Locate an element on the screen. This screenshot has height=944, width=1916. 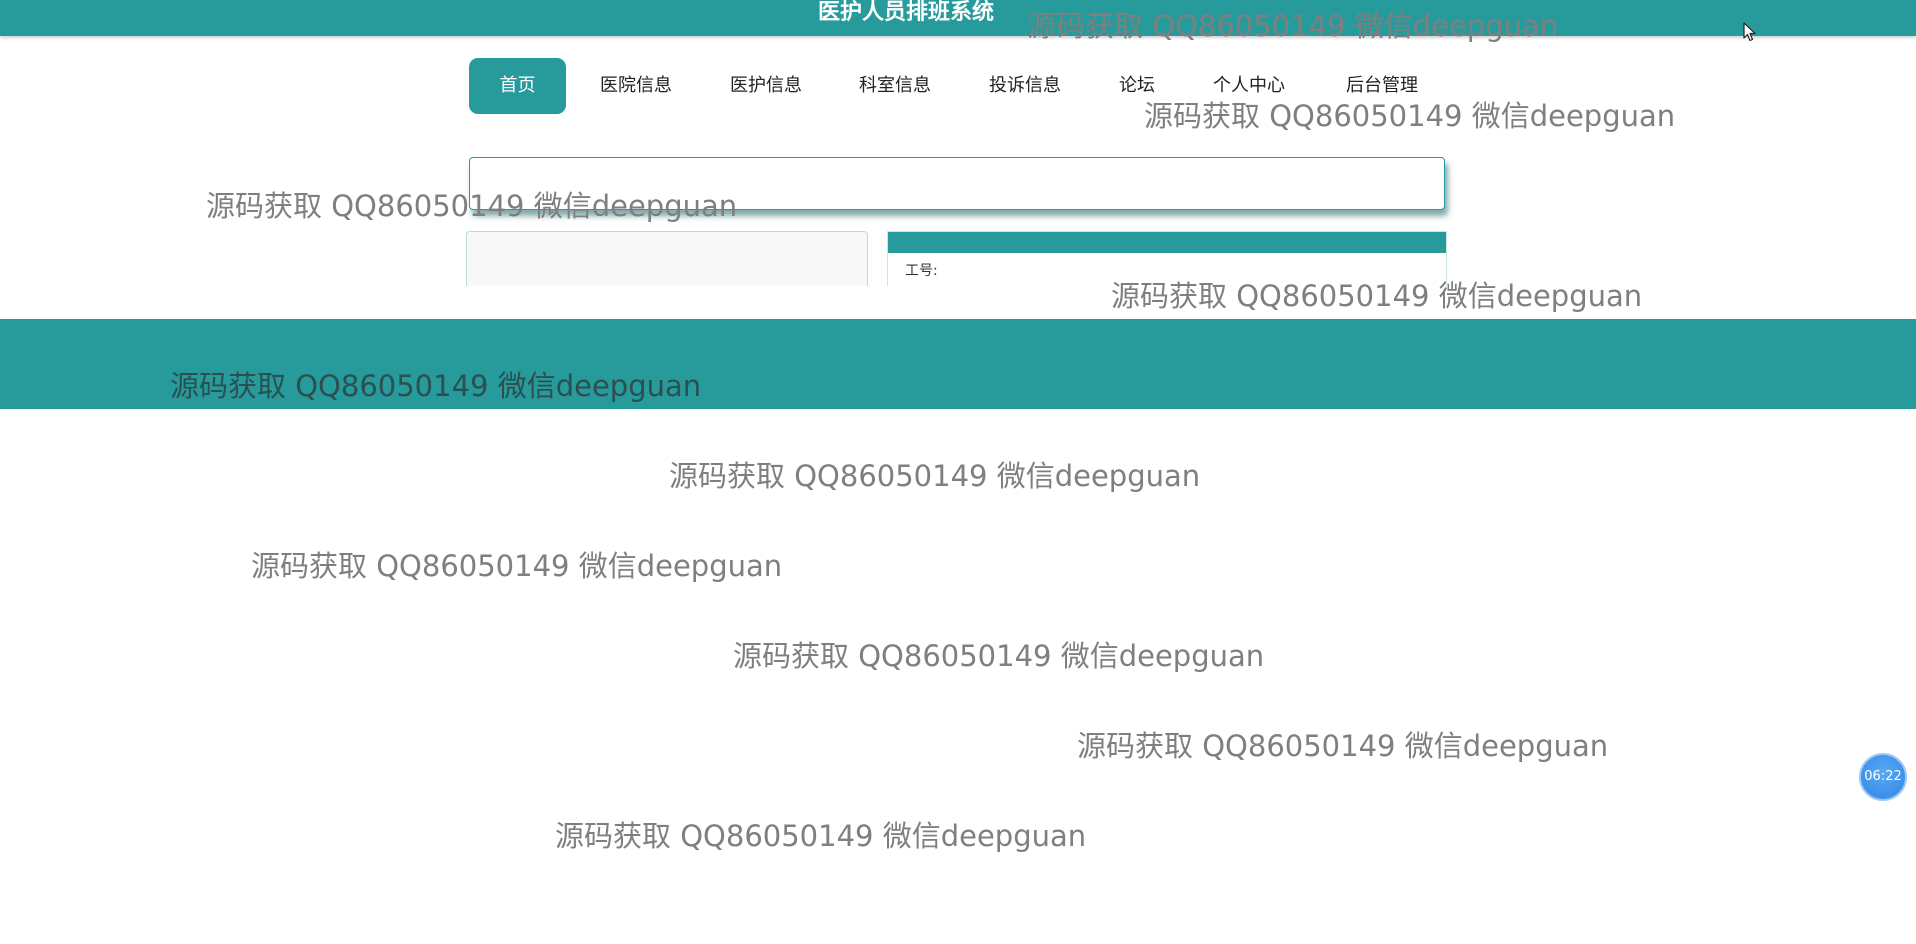
detail-card-header is located at coordinates (1167, 242).